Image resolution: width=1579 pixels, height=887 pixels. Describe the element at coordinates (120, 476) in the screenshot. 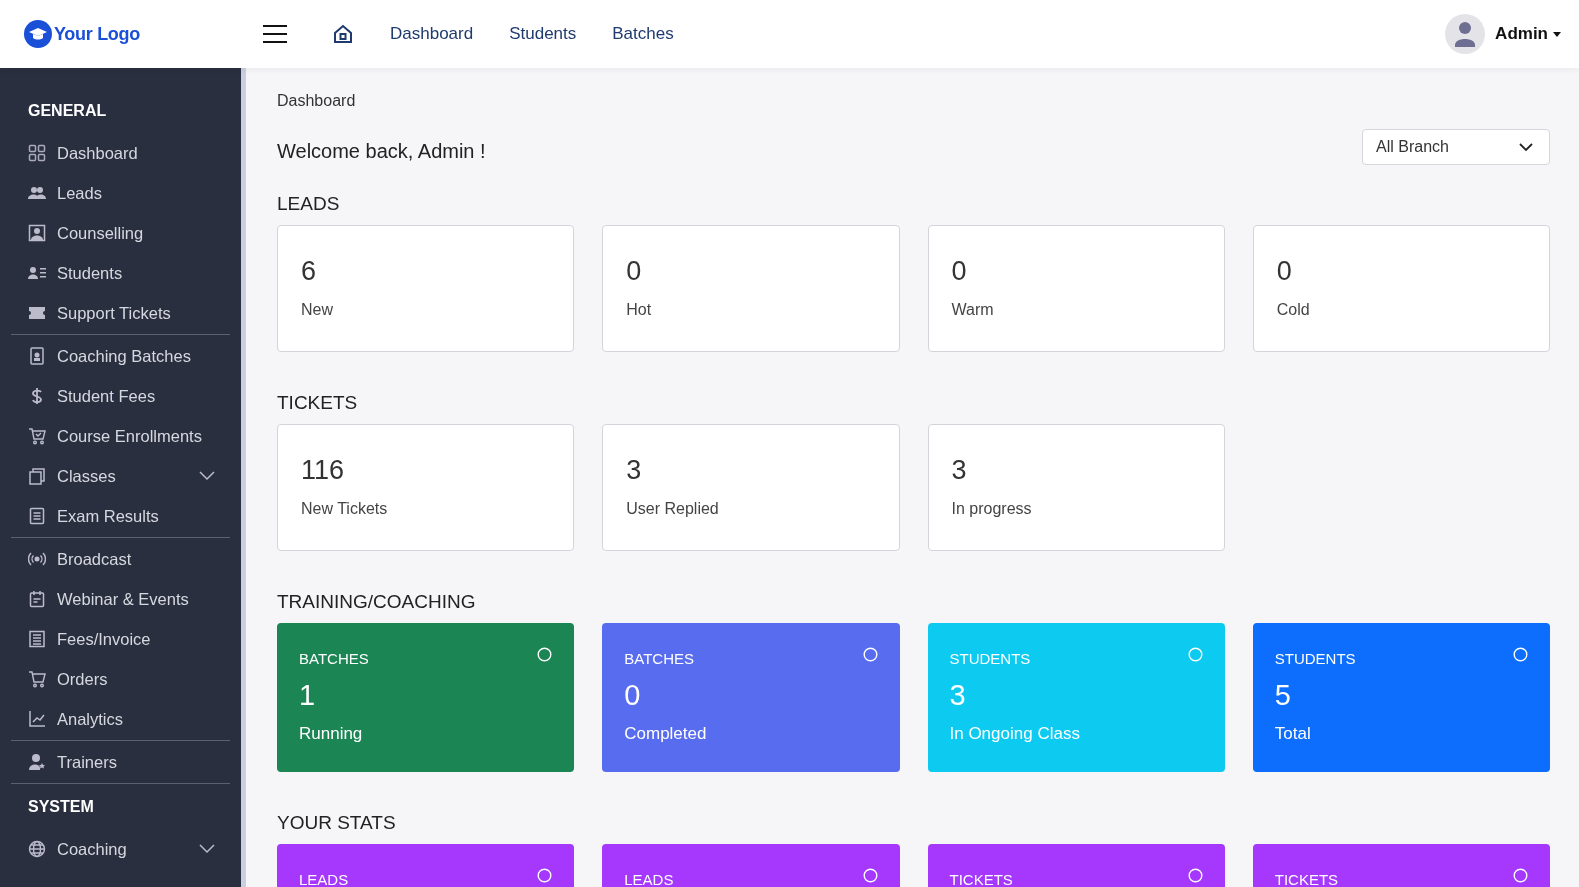

I see `sidebar-item: Classes` at that location.